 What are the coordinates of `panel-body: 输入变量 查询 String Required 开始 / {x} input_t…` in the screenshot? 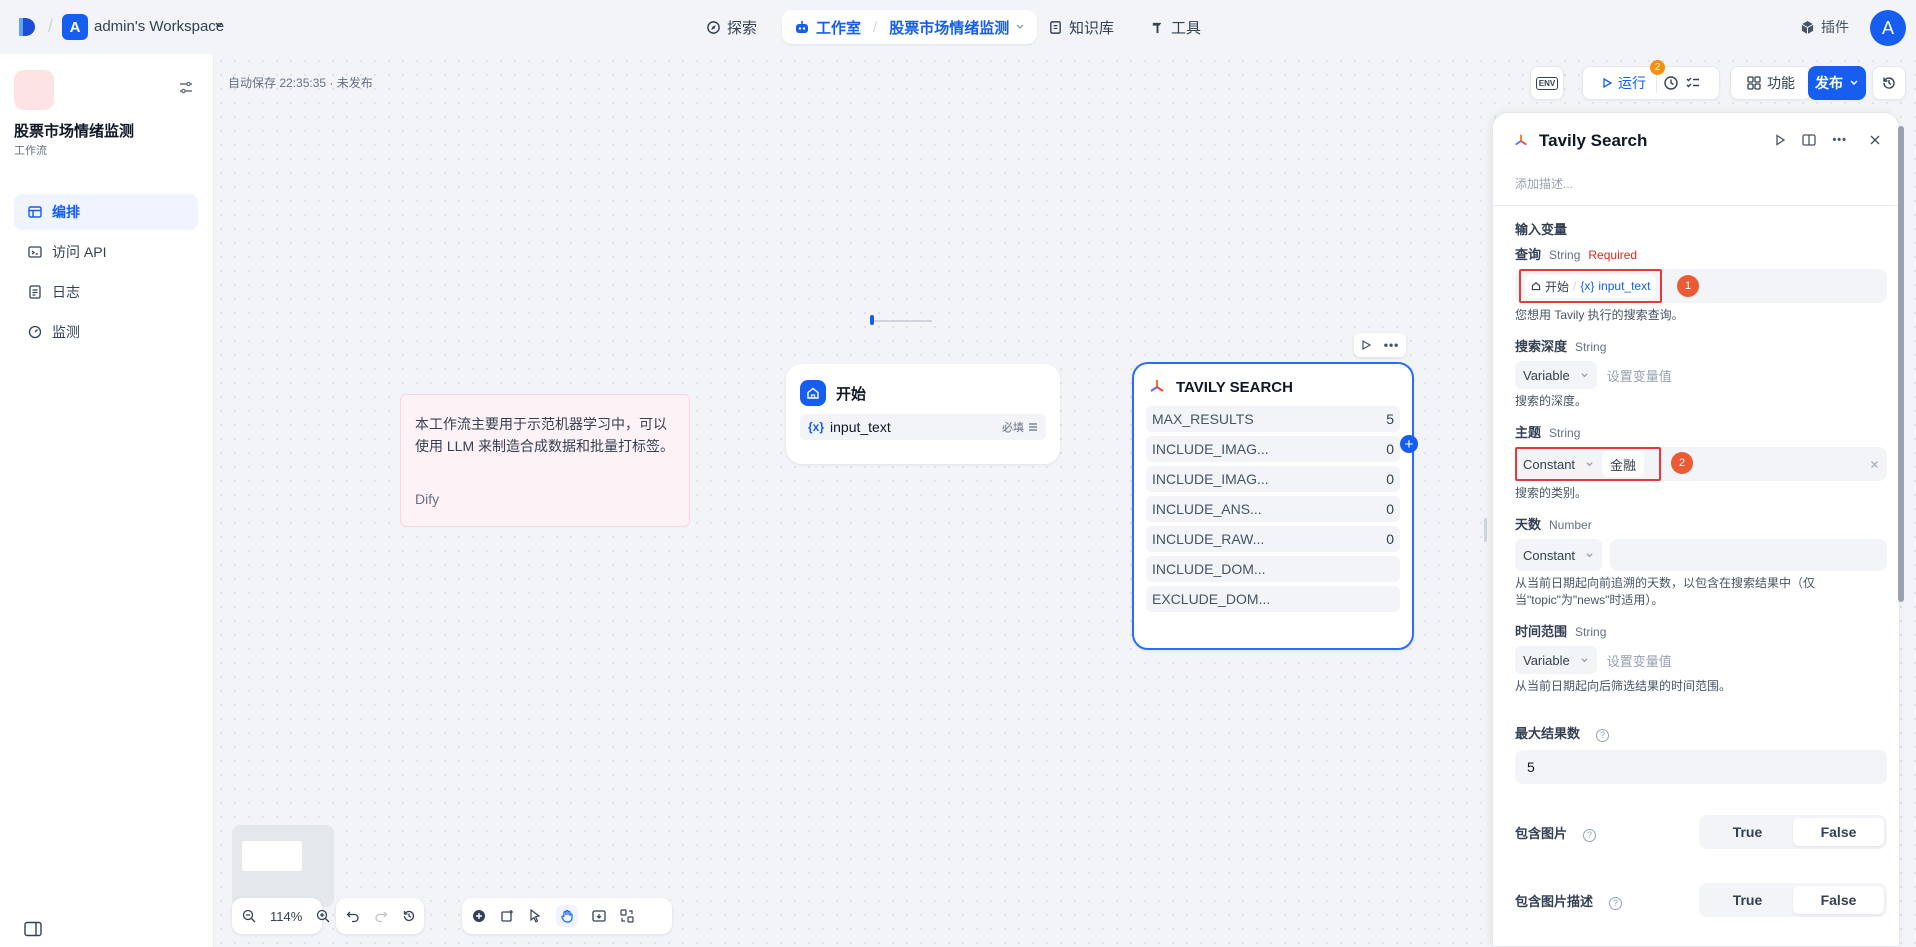 It's located at (1701, 570).